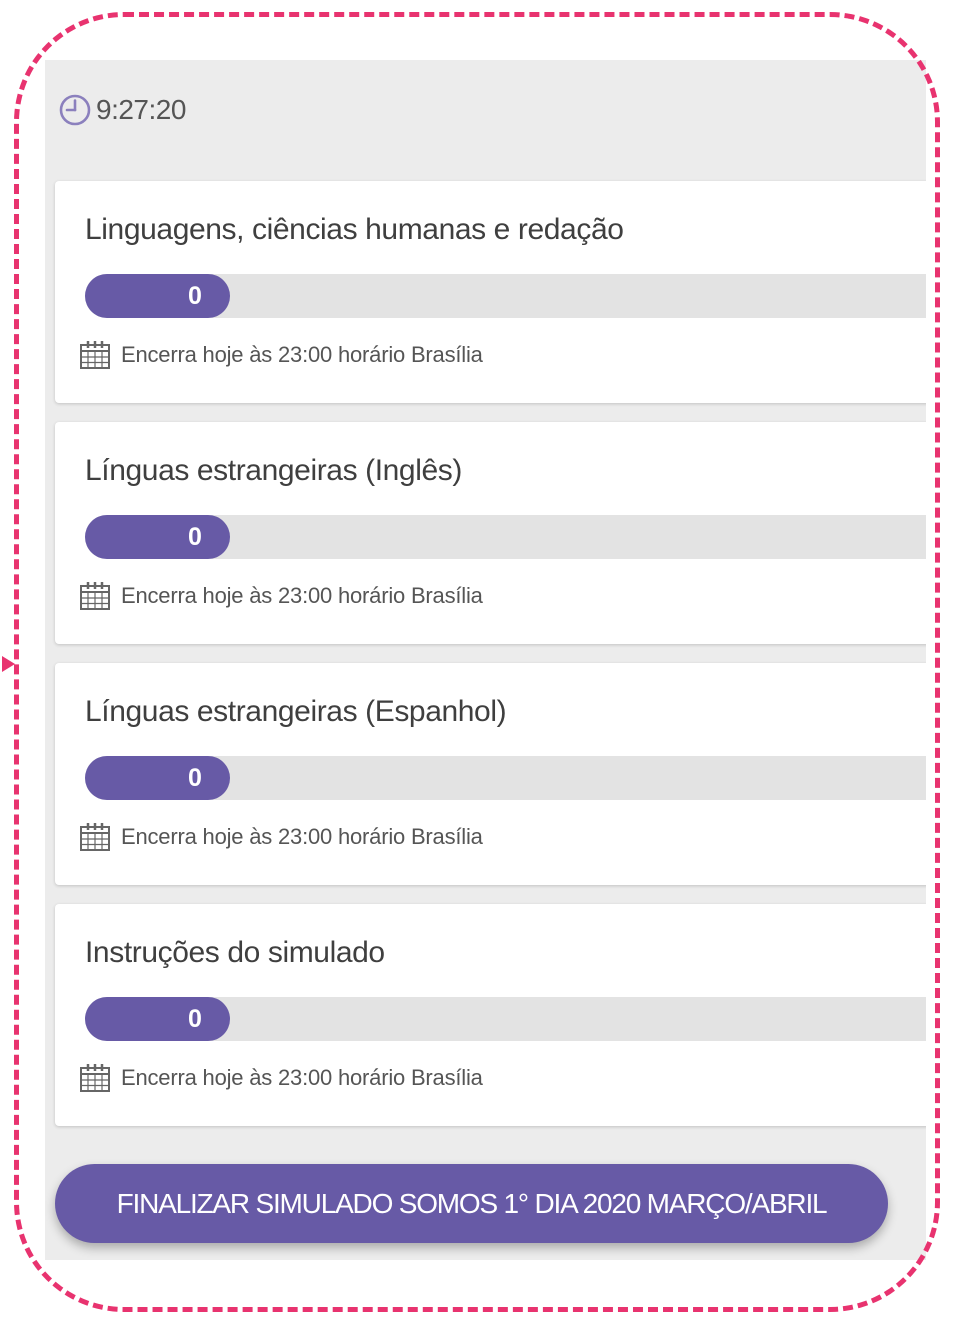 This screenshot has height=1325, width=955. I want to click on timer-value: 9:27:20, so click(141, 109).